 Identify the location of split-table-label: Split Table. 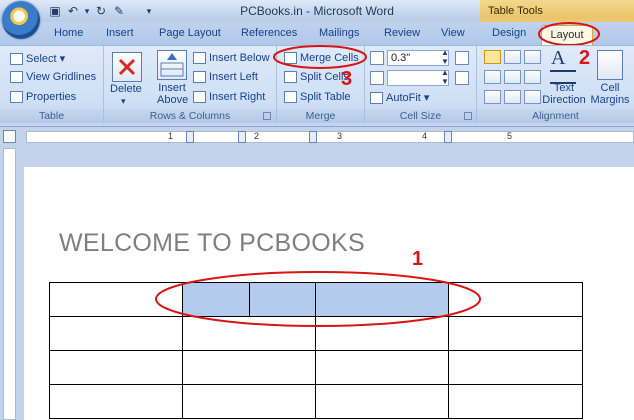
(325, 97).